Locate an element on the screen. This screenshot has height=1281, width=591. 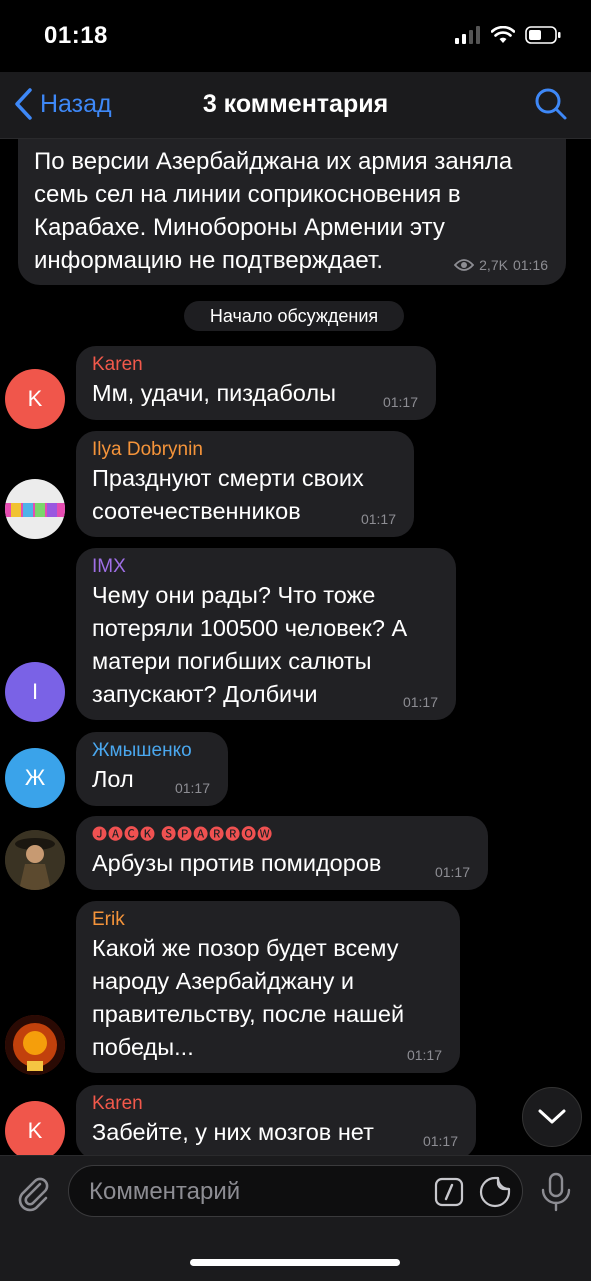
avatar: Ж is located at coordinates (35, 778).